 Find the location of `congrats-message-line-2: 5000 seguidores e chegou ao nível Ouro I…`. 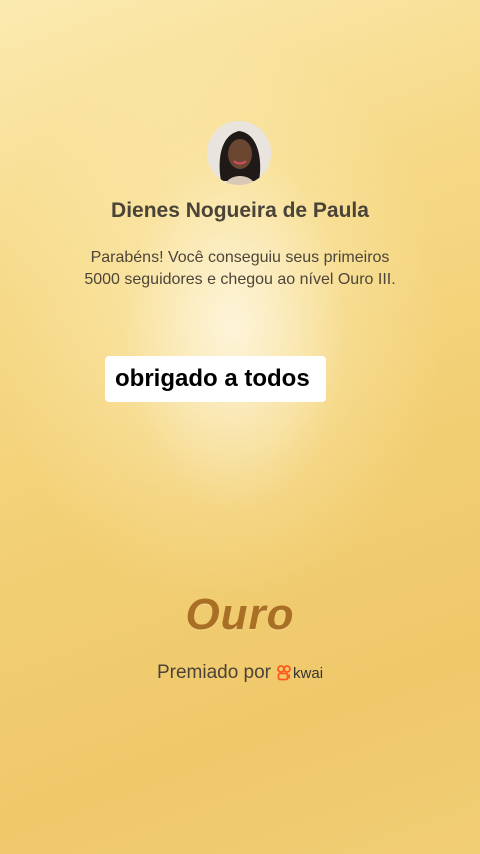

congrats-message-line-2: 5000 seguidores e chegou ao nível Ouro I… is located at coordinates (240, 279).